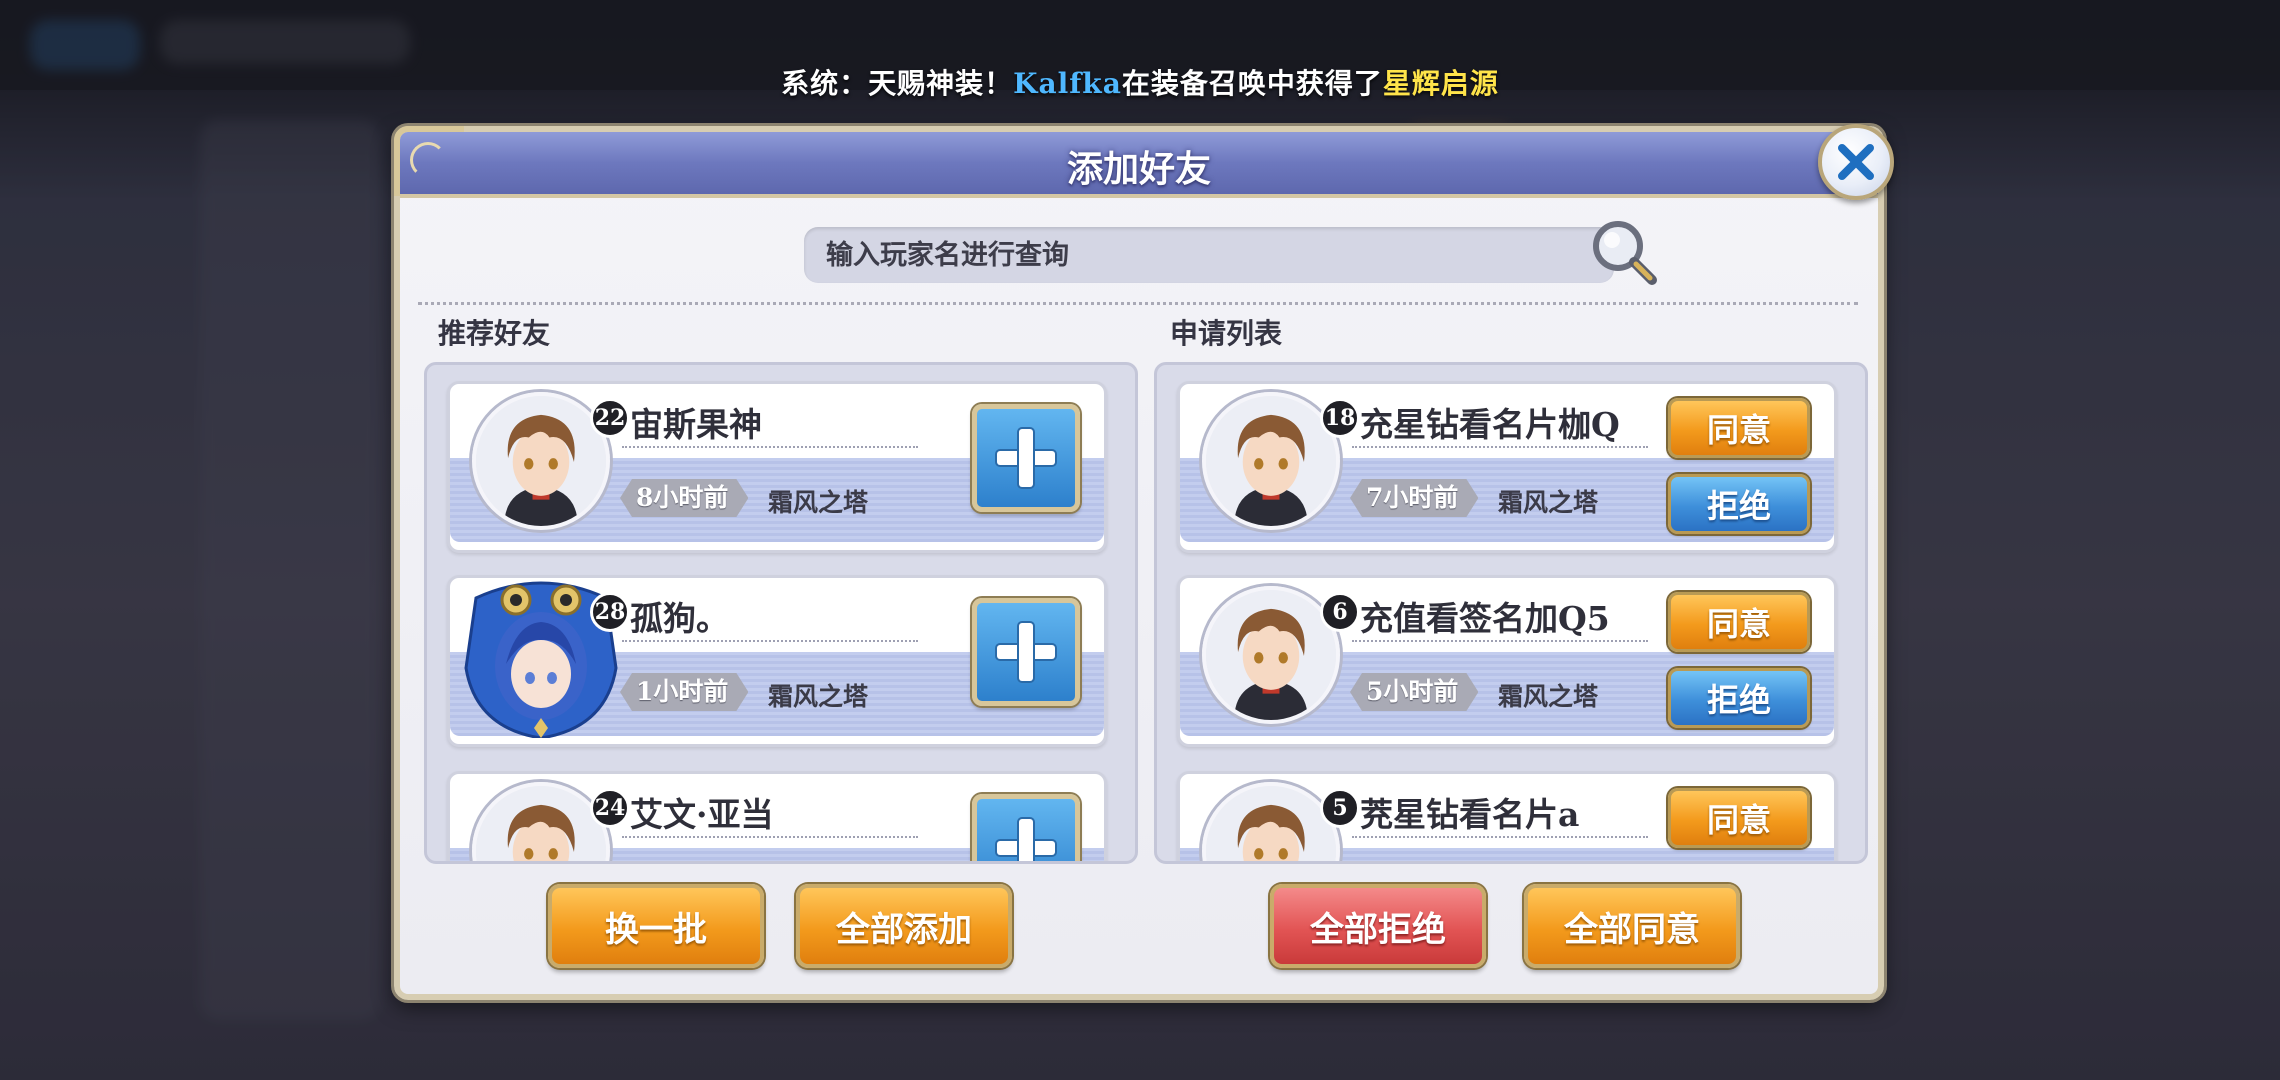 The width and height of the screenshot is (2280, 1080). Describe the element at coordinates (1470, 814) in the screenshot. I see `player-name: 茺星钻看名片a` at that location.